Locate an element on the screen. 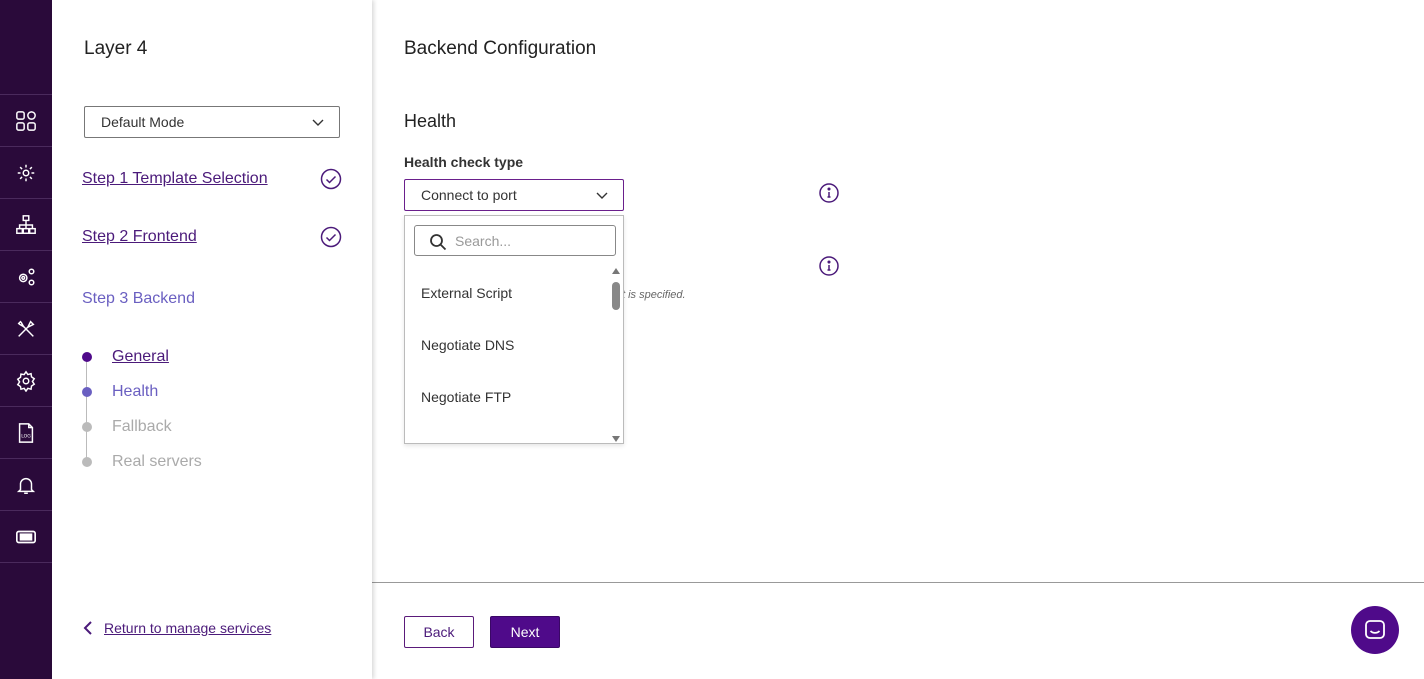 This screenshot has width=1424, height=679. mode-select-value: Default Mode is located at coordinates (143, 122).